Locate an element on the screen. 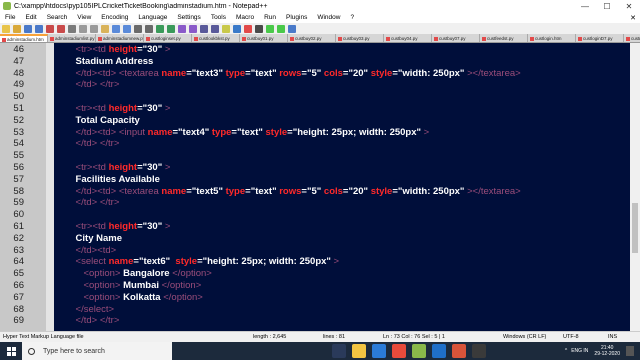 The image size is (640, 360). copy-icon is located at coordinates (94, 28).